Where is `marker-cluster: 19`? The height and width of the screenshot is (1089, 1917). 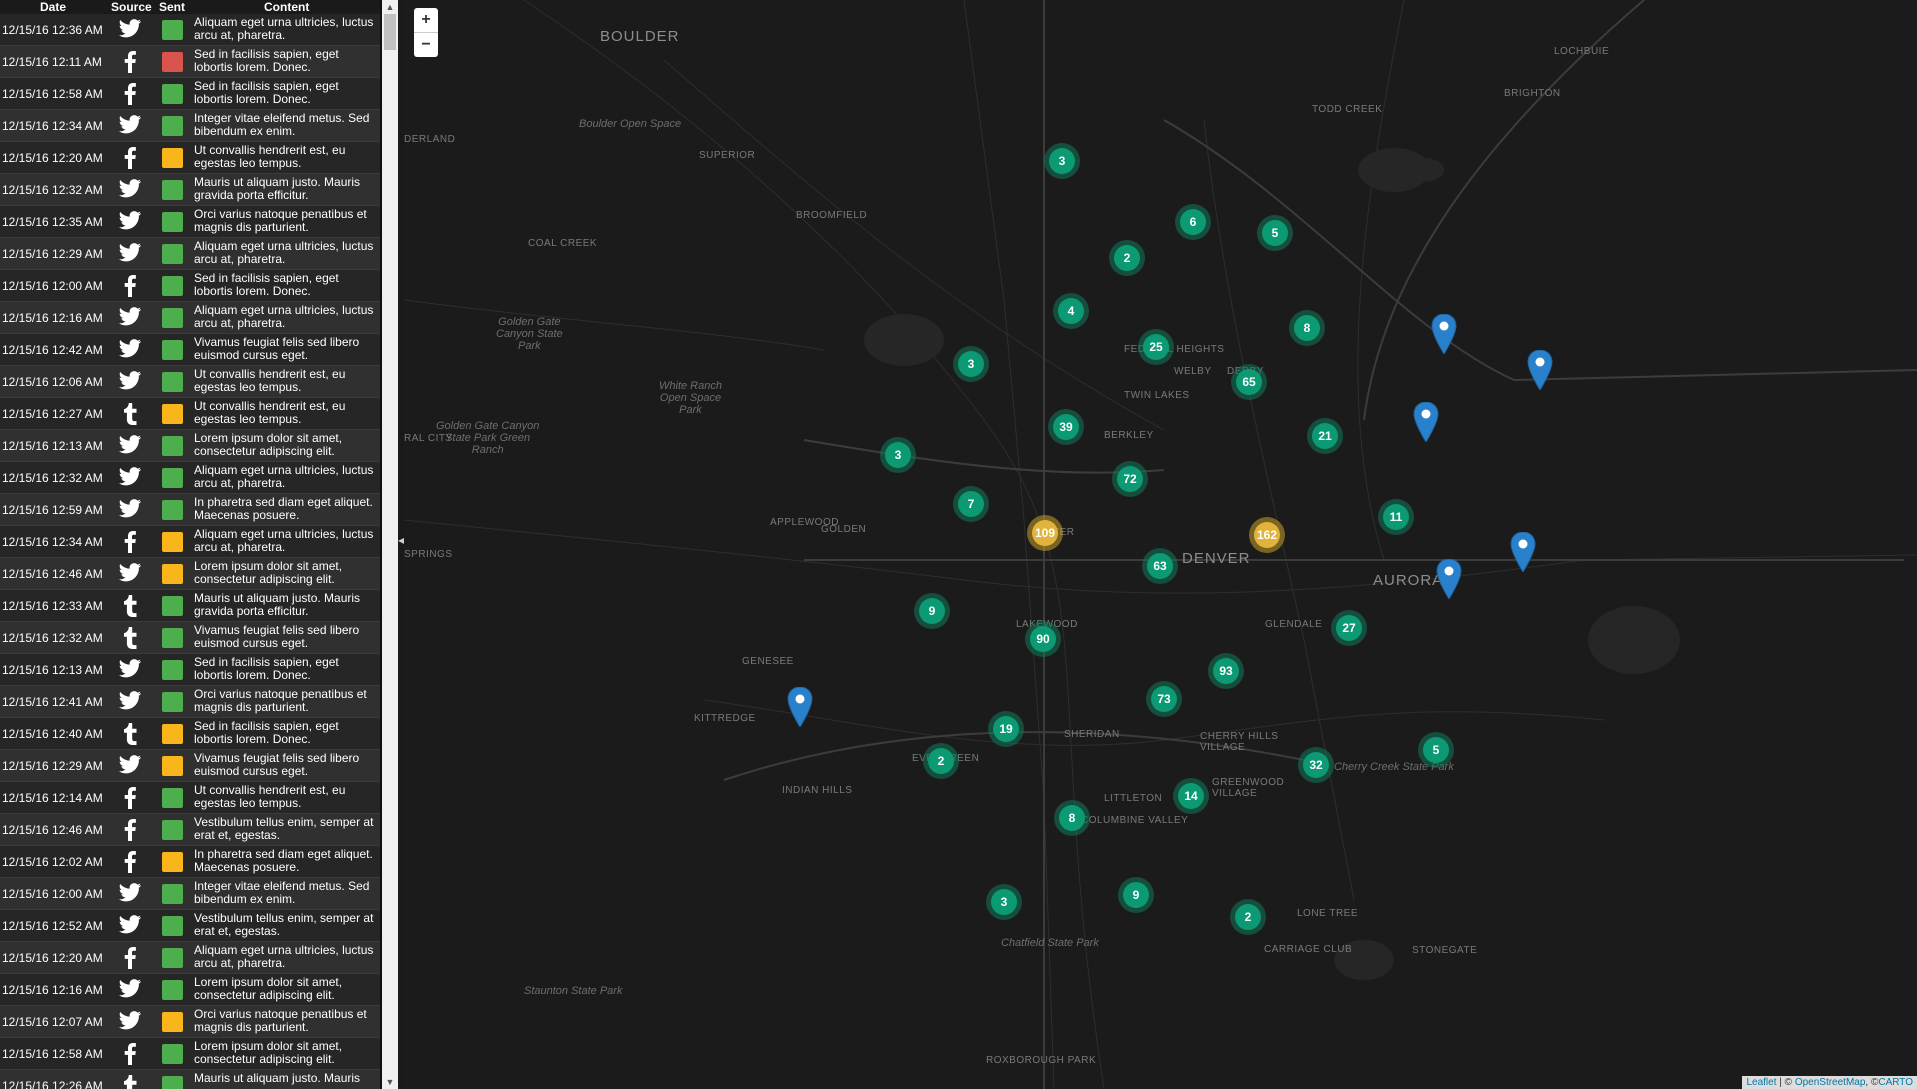 marker-cluster: 19 is located at coordinates (1006, 729).